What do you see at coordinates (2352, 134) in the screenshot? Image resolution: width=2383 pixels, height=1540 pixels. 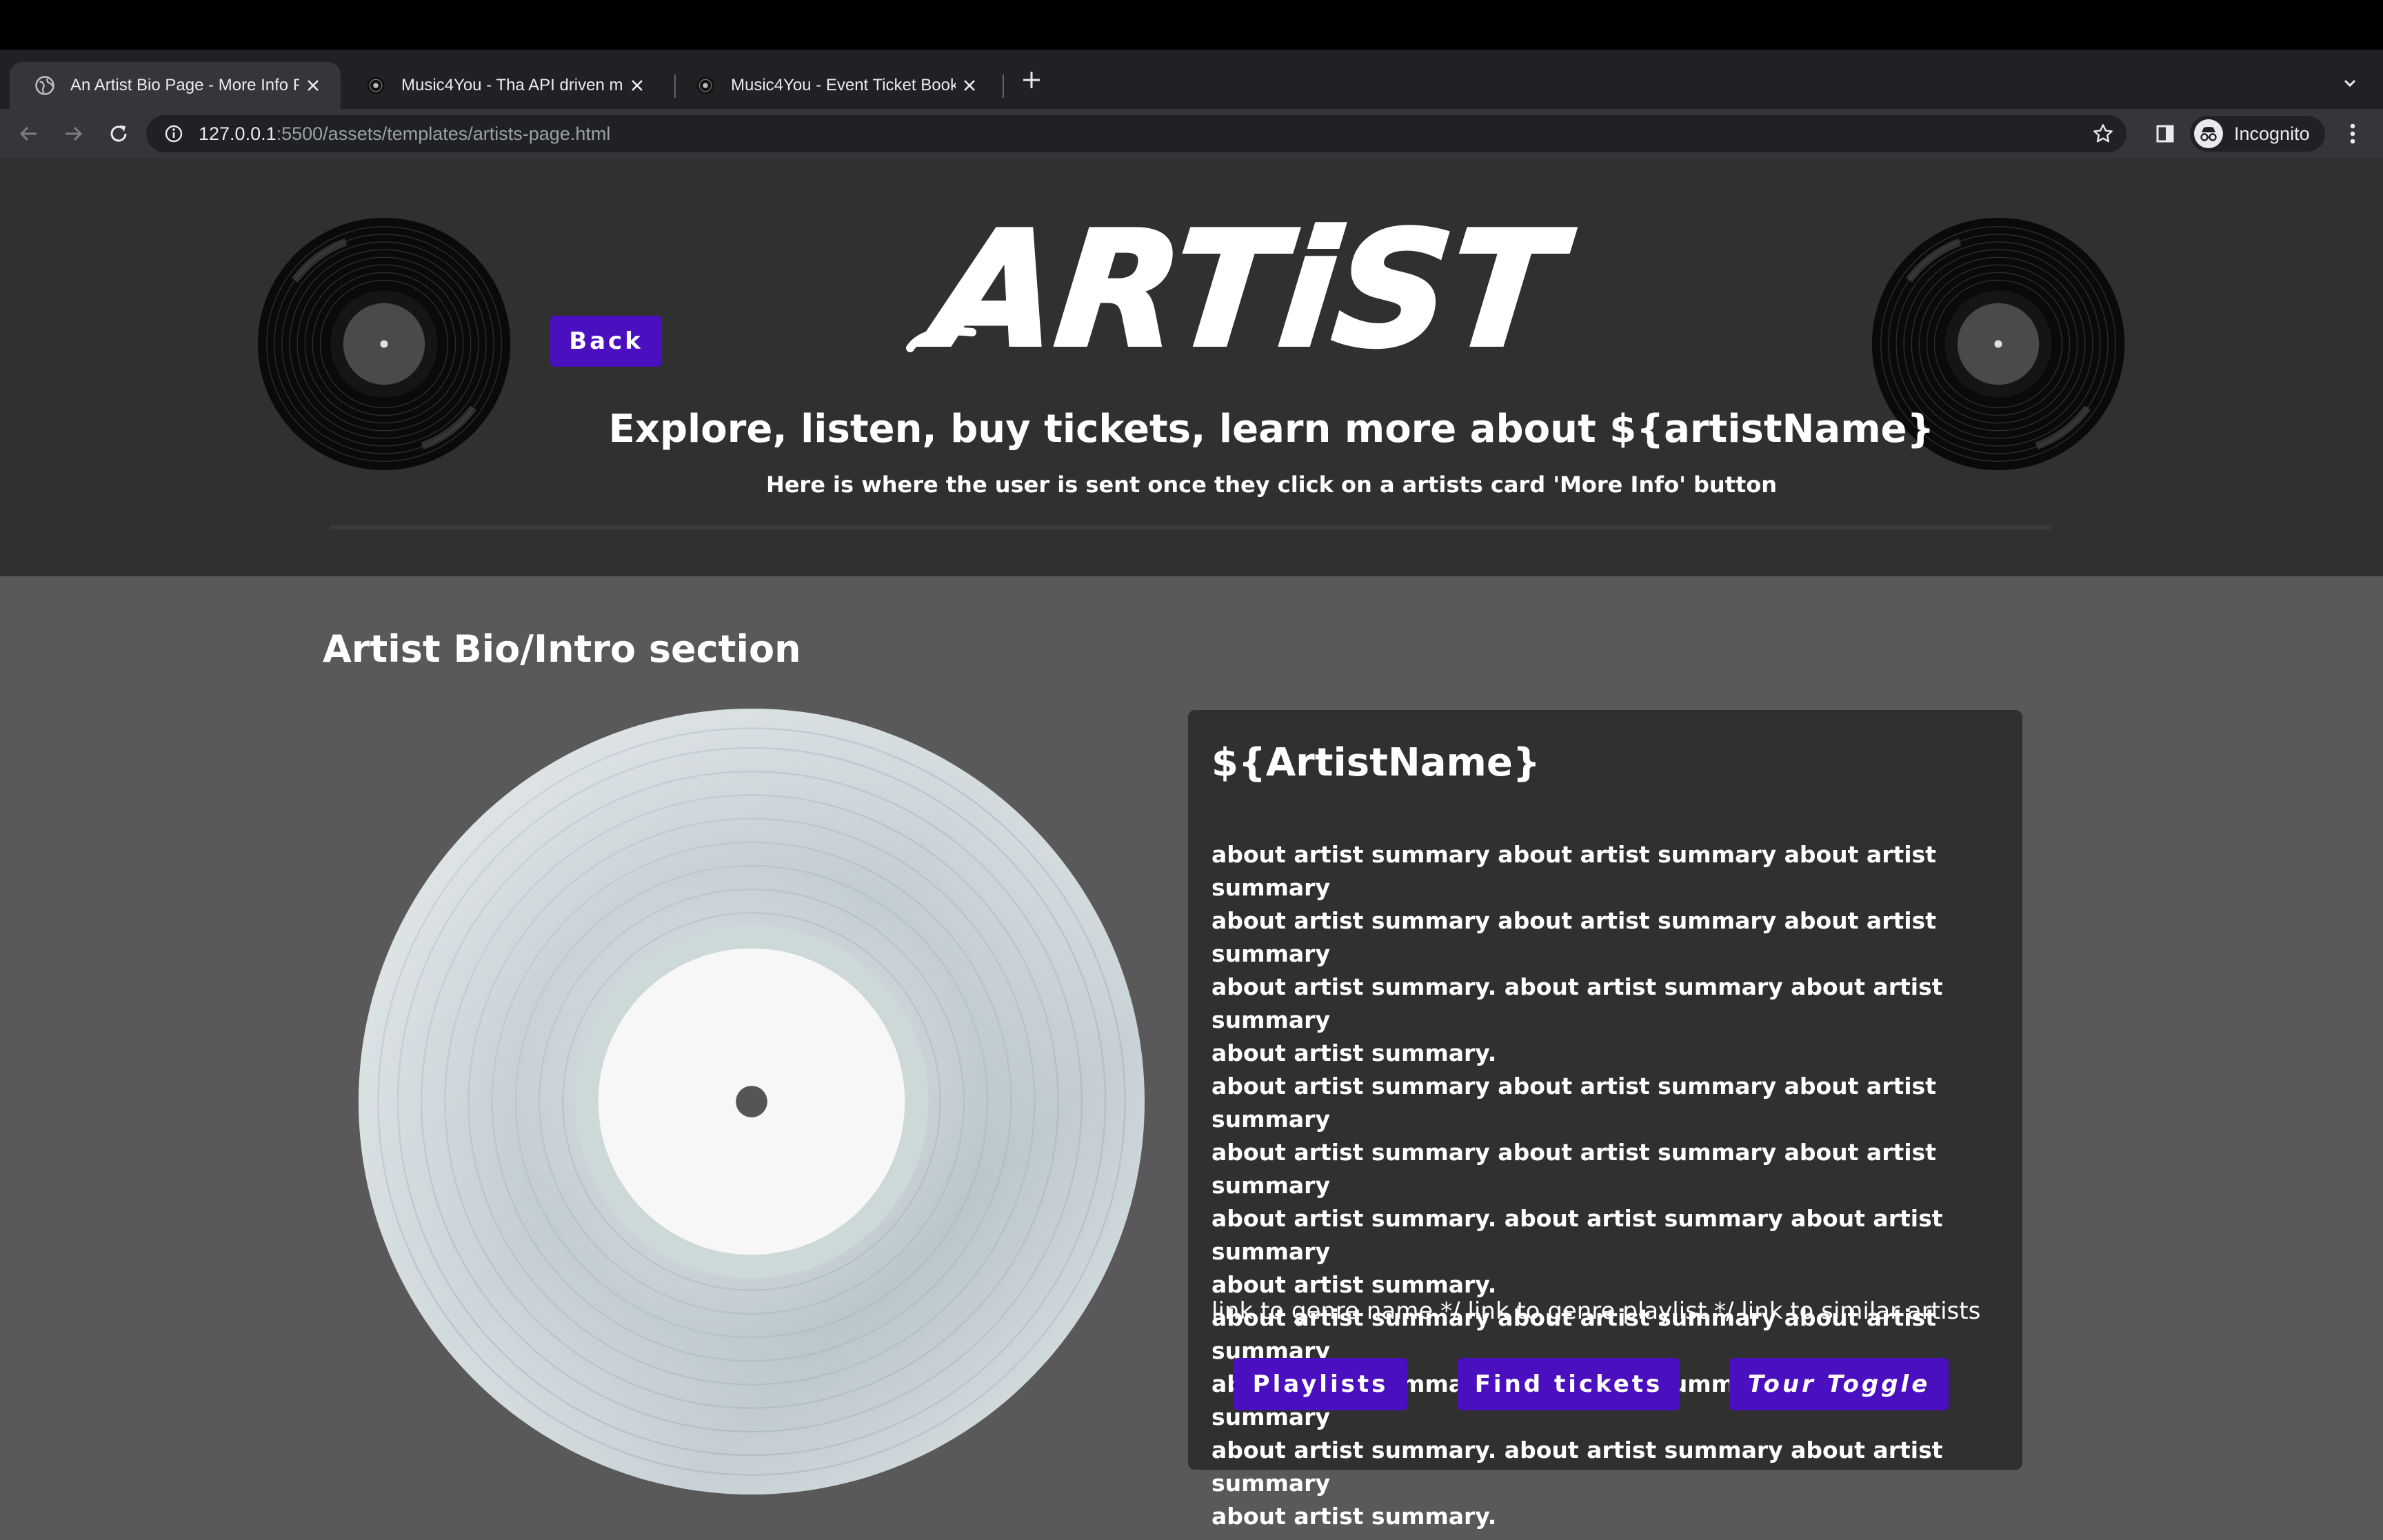 I see `kebab-menu-icon` at bounding box center [2352, 134].